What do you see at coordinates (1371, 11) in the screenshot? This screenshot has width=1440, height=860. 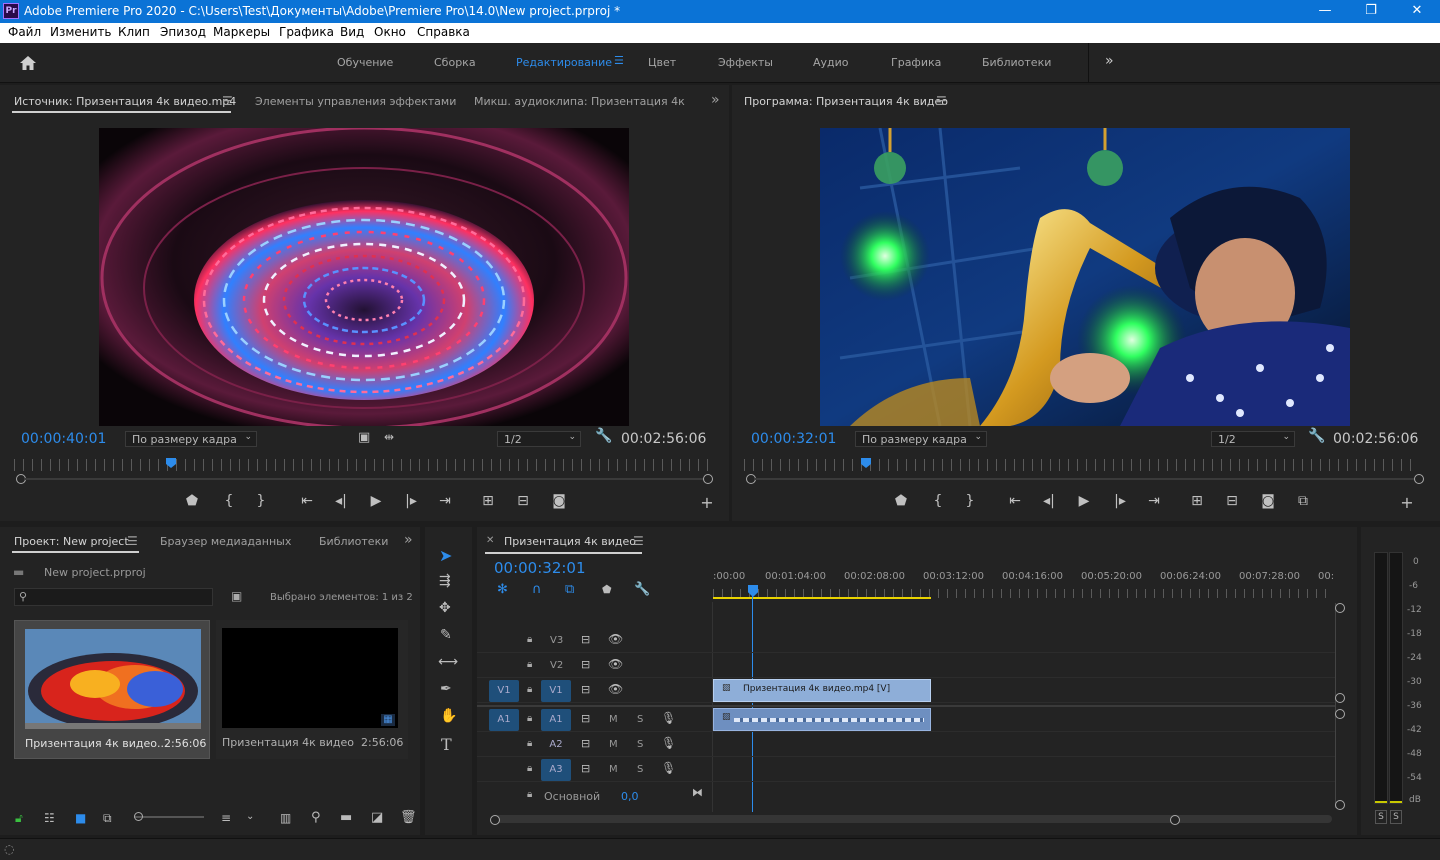 I see `restore-button: ❐` at bounding box center [1371, 11].